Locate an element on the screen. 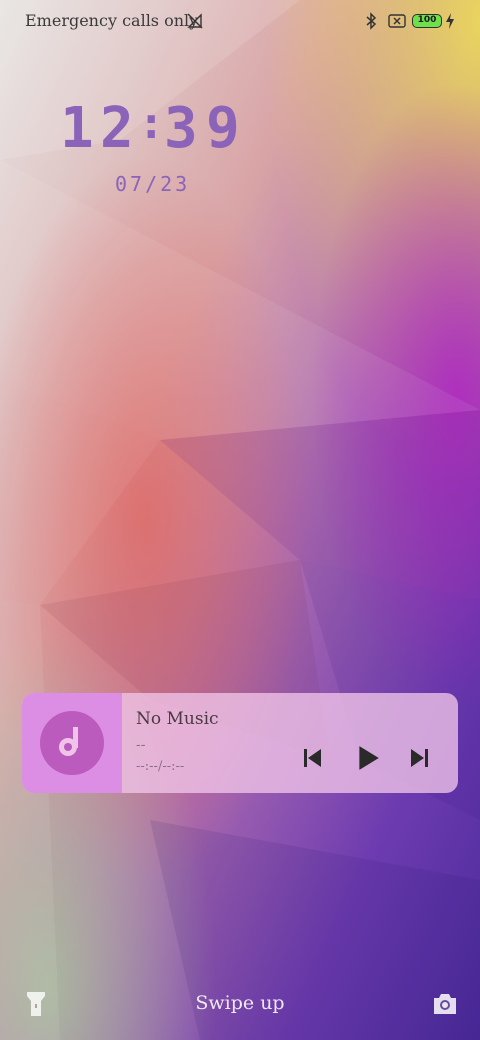  battery-icon: 100 is located at coordinates (427, 21).